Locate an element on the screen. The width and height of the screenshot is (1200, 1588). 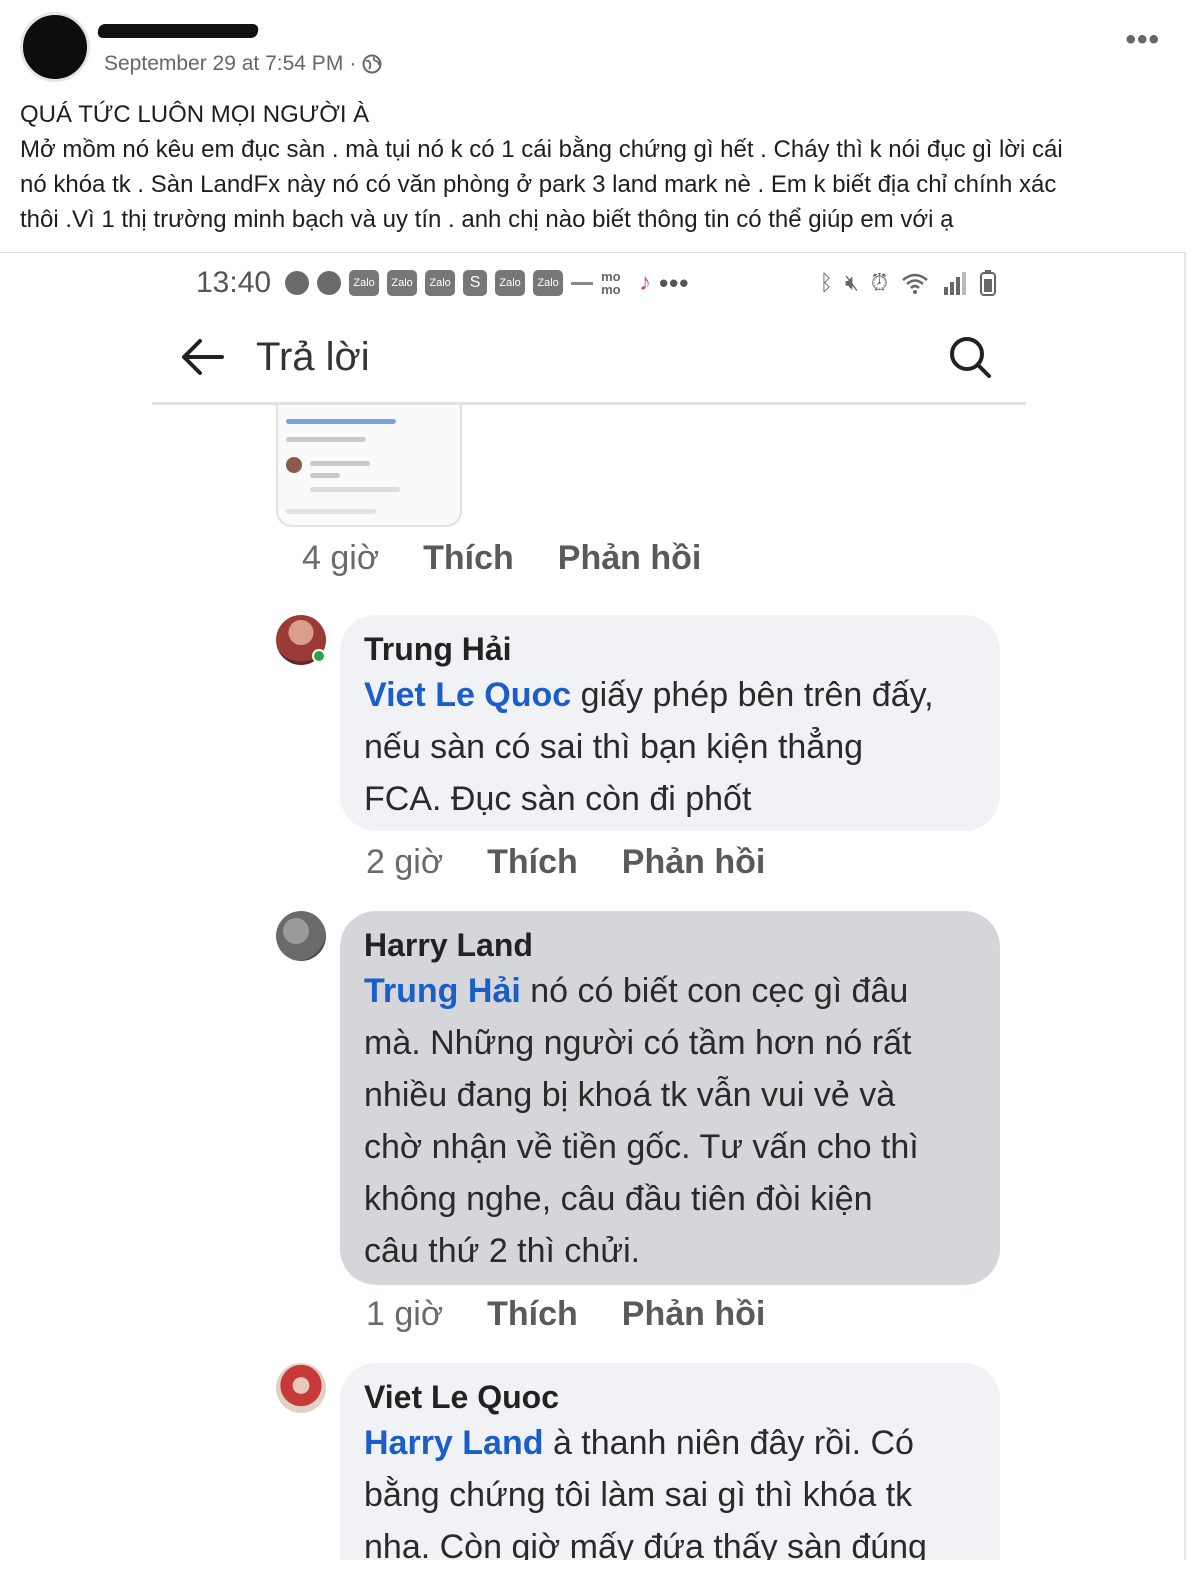
shopping-bag-icon: S is located at coordinates (475, 283).